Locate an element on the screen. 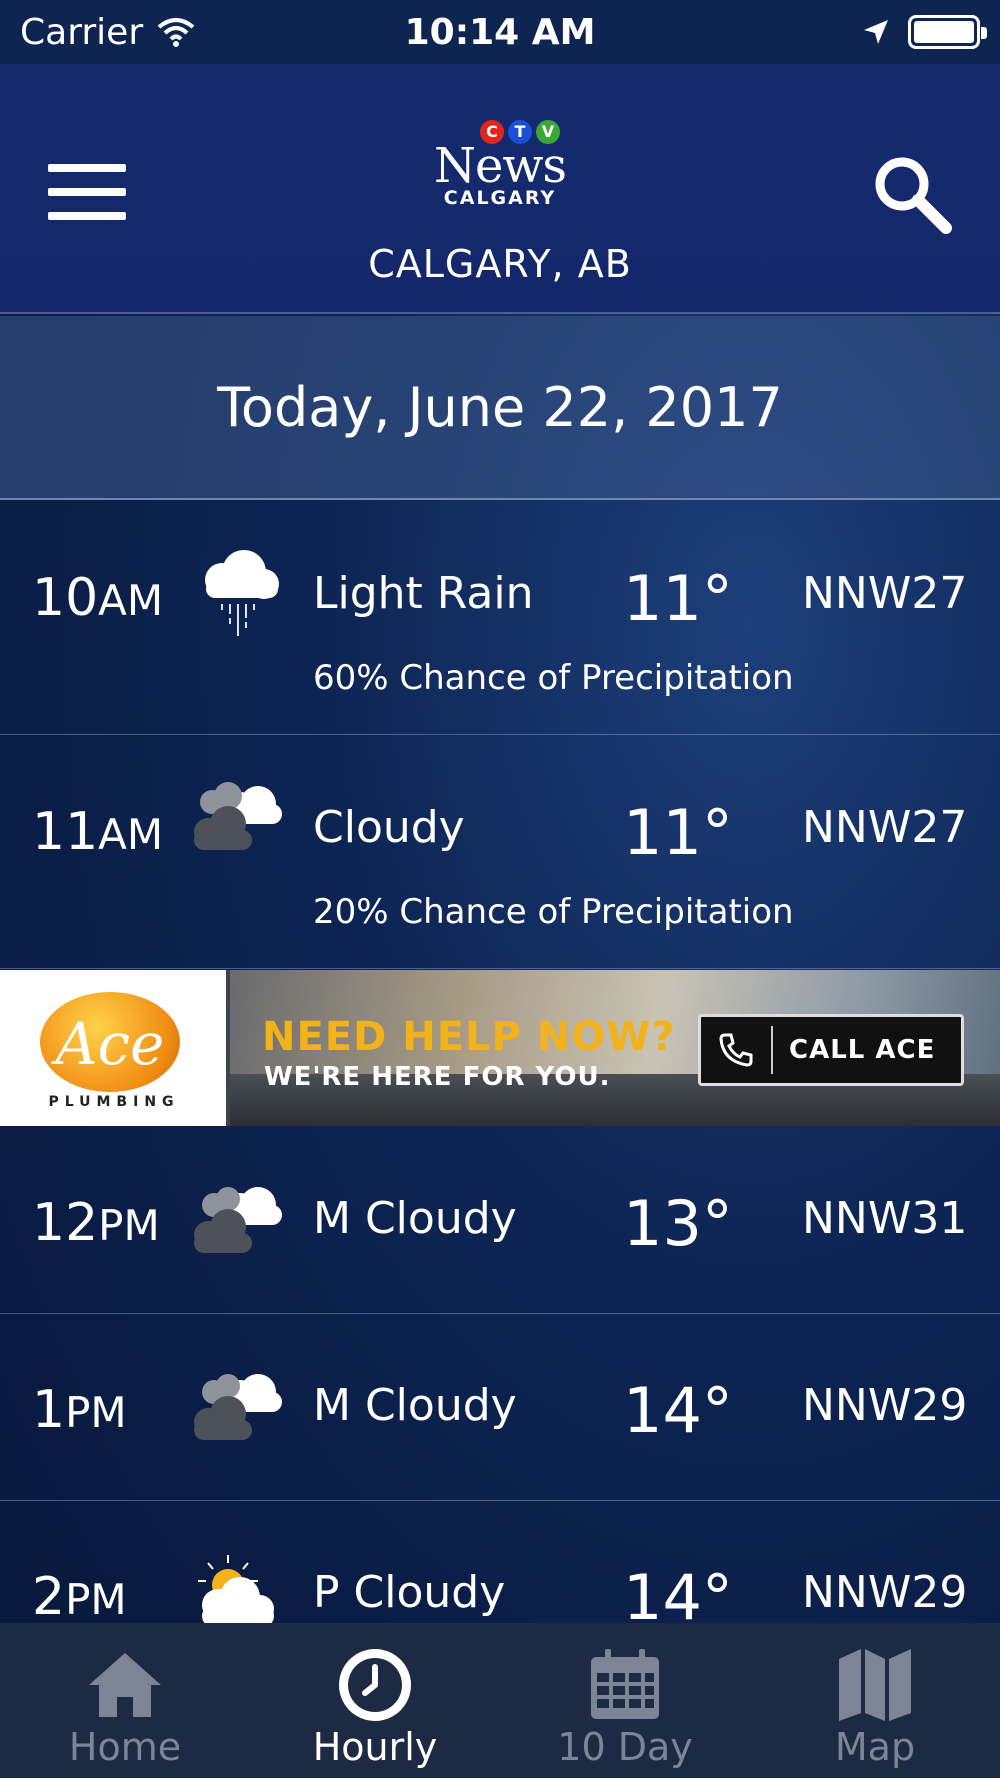 The height and width of the screenshot is (1778, 1000). call-ace-label: CALL ACE is located at coordinates (862, 1050).